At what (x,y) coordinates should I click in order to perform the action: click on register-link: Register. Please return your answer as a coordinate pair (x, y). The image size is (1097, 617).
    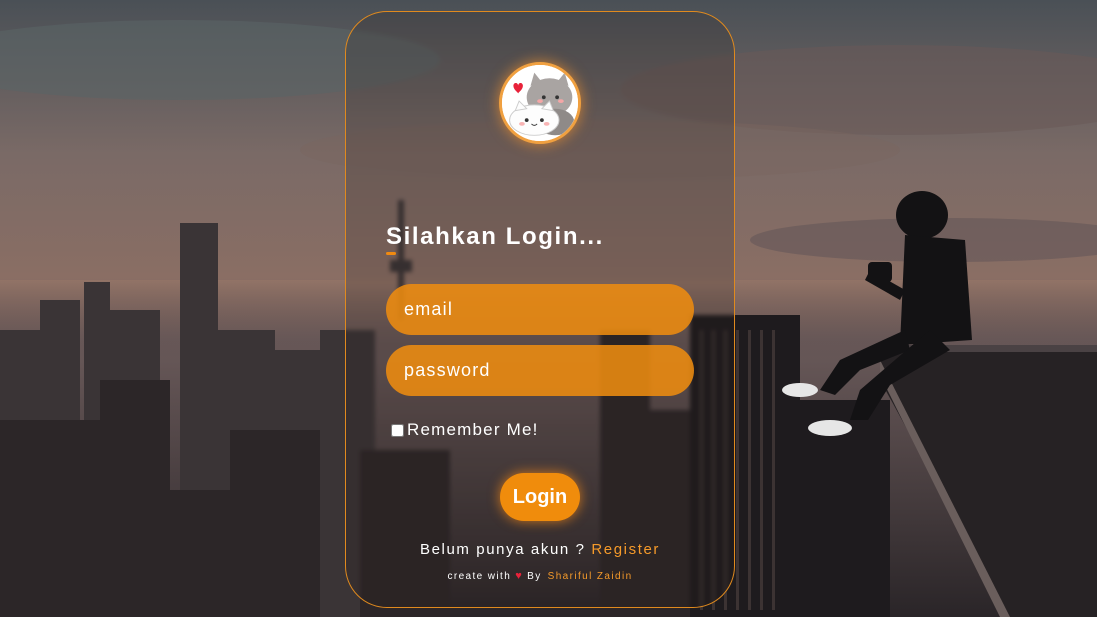
    Looking at the image, I should click on (625, 549).